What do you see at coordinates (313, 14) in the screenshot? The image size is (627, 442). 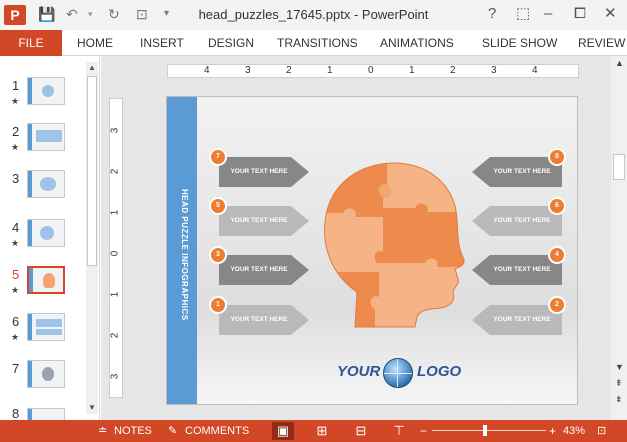 I see `window-title: head_puzzles_17645.pptx - PowerPoint` at bounding box center [313, 14].